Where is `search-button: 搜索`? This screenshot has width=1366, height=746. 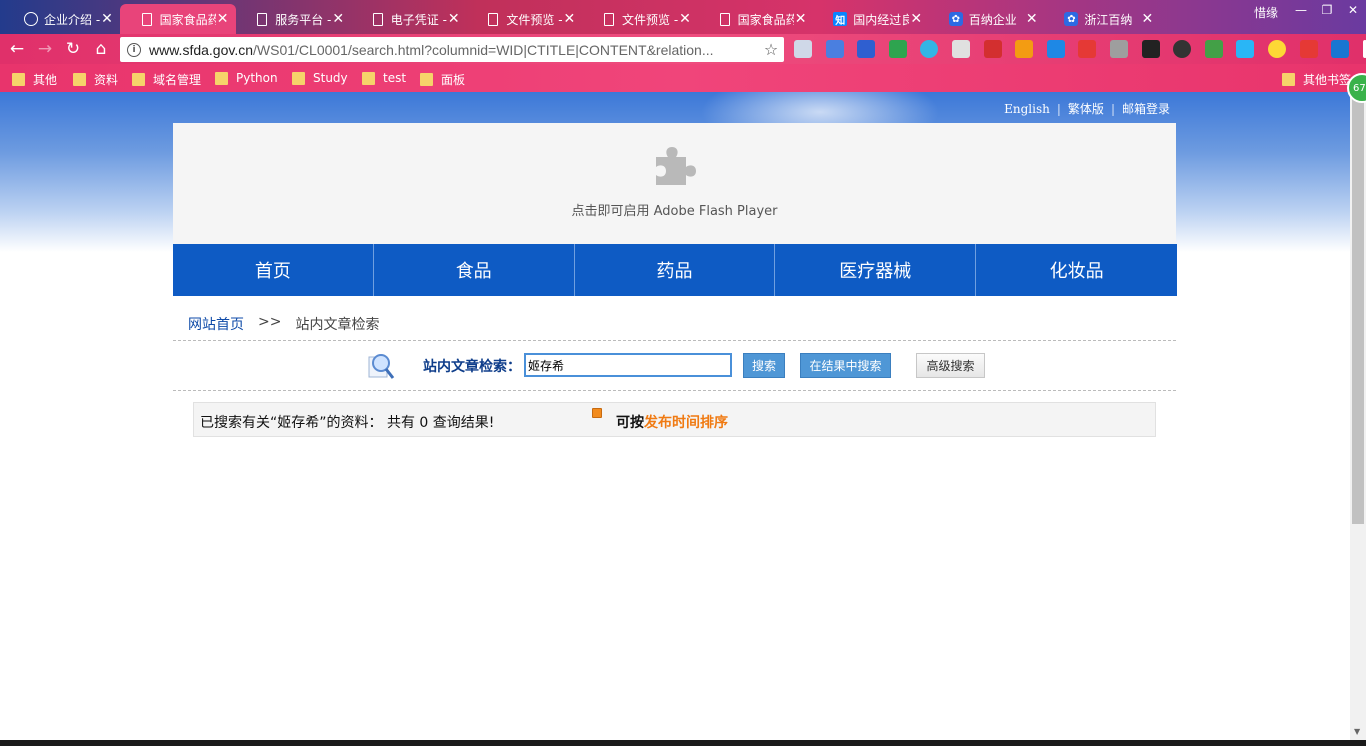 search-button: 搜索 is located at coordinates (764, 365).